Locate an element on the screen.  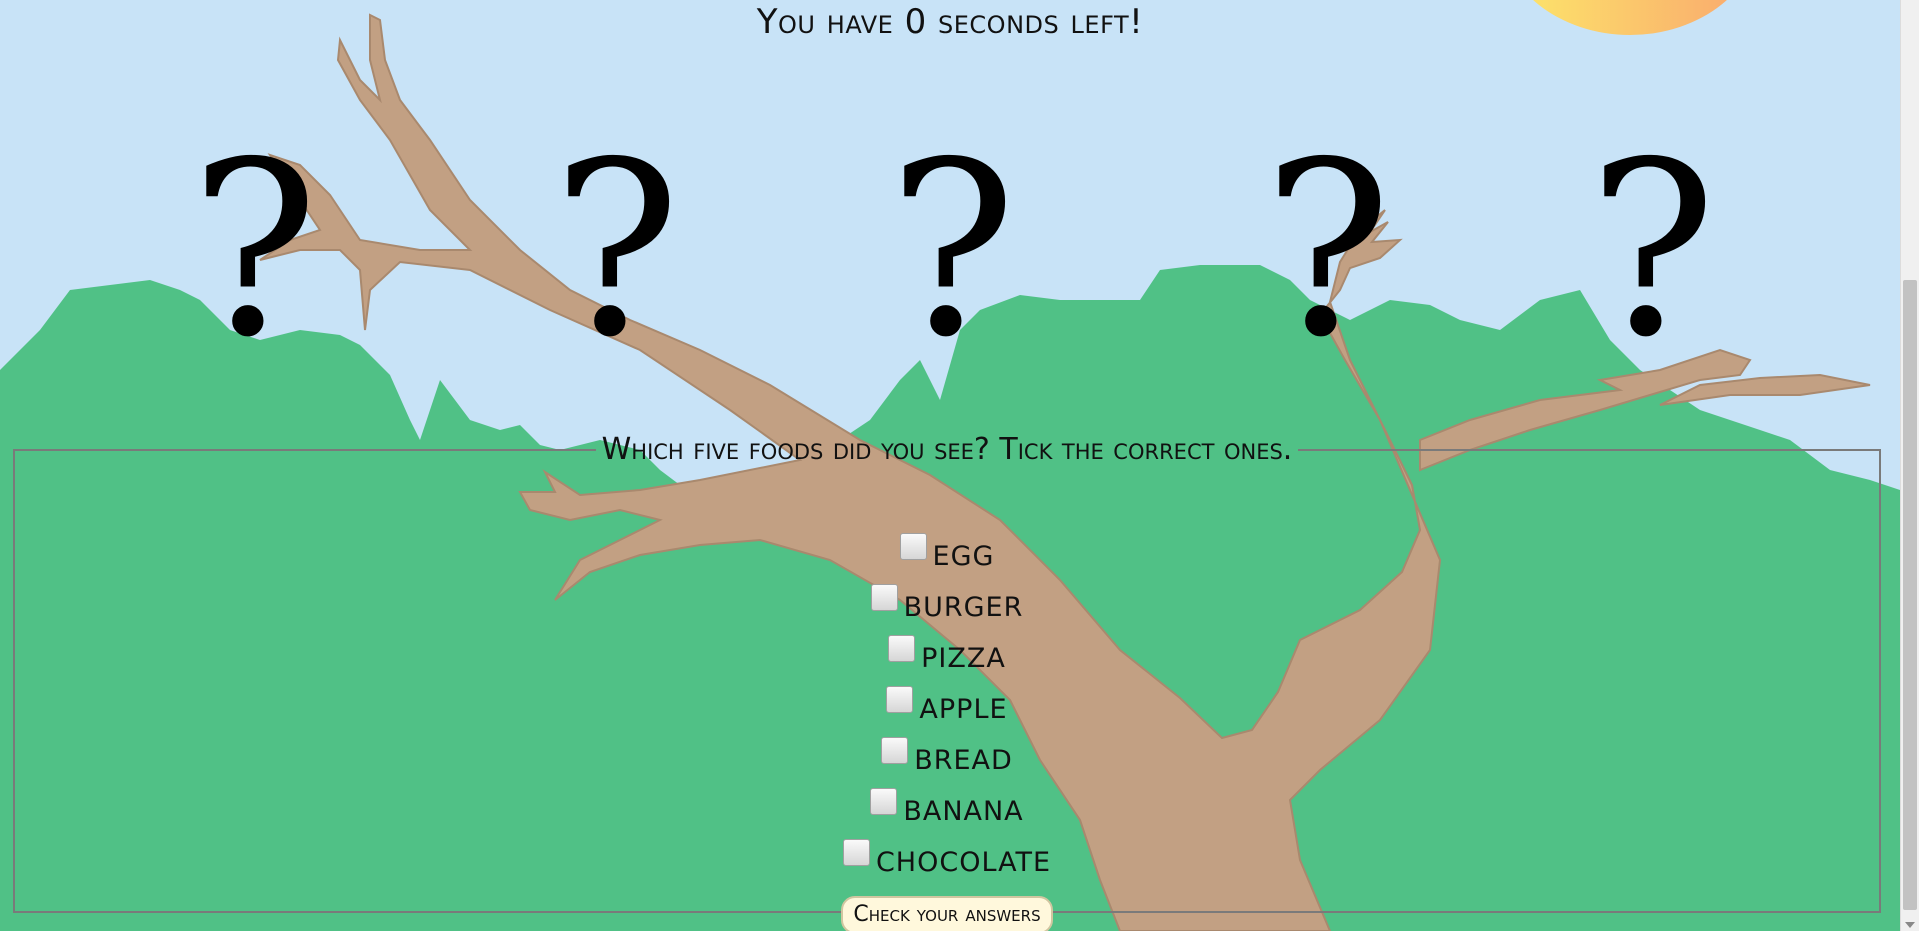
option-apple: APPLE is located at coordinates (947, 701).